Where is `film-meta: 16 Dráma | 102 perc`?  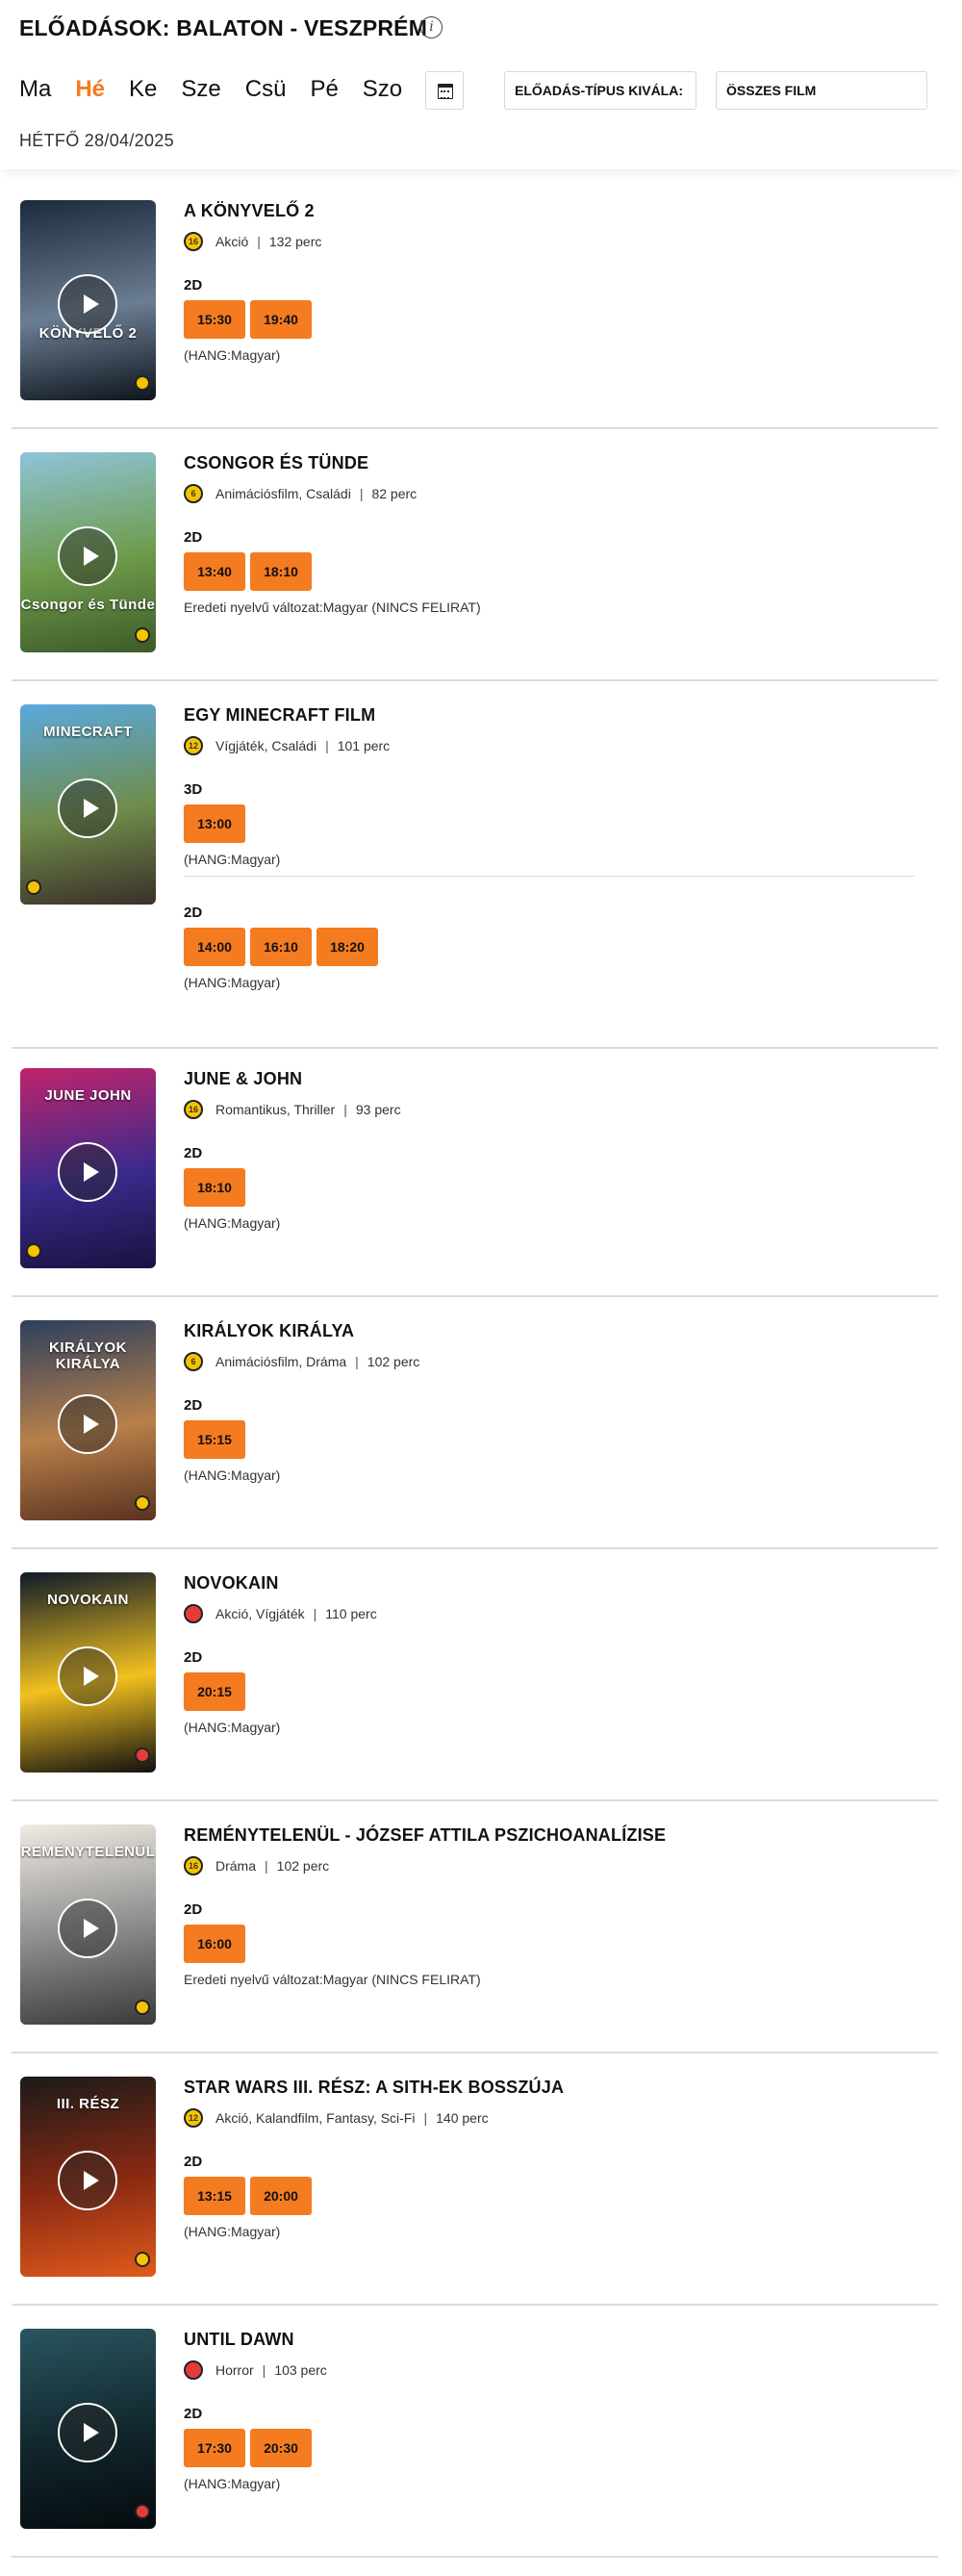
film-meta: 16 Dráma | 102 perc is located at coordinates (256, 1865).